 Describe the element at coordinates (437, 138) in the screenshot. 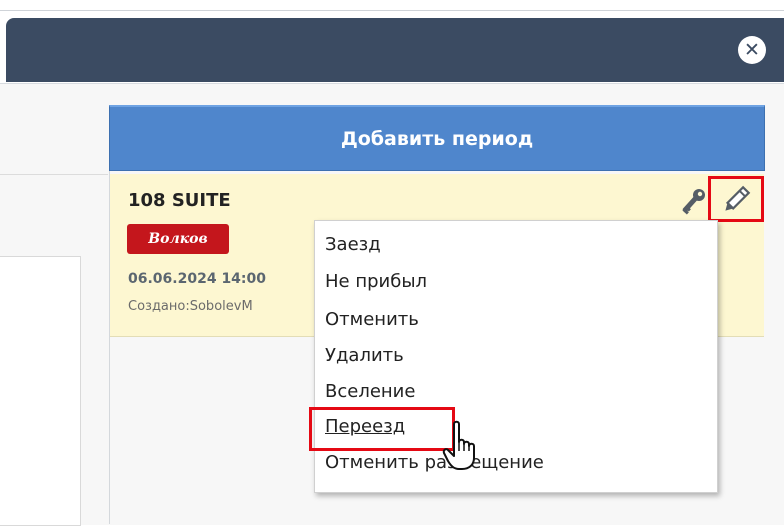

I see `add-period-button: Добавить период` at that location.